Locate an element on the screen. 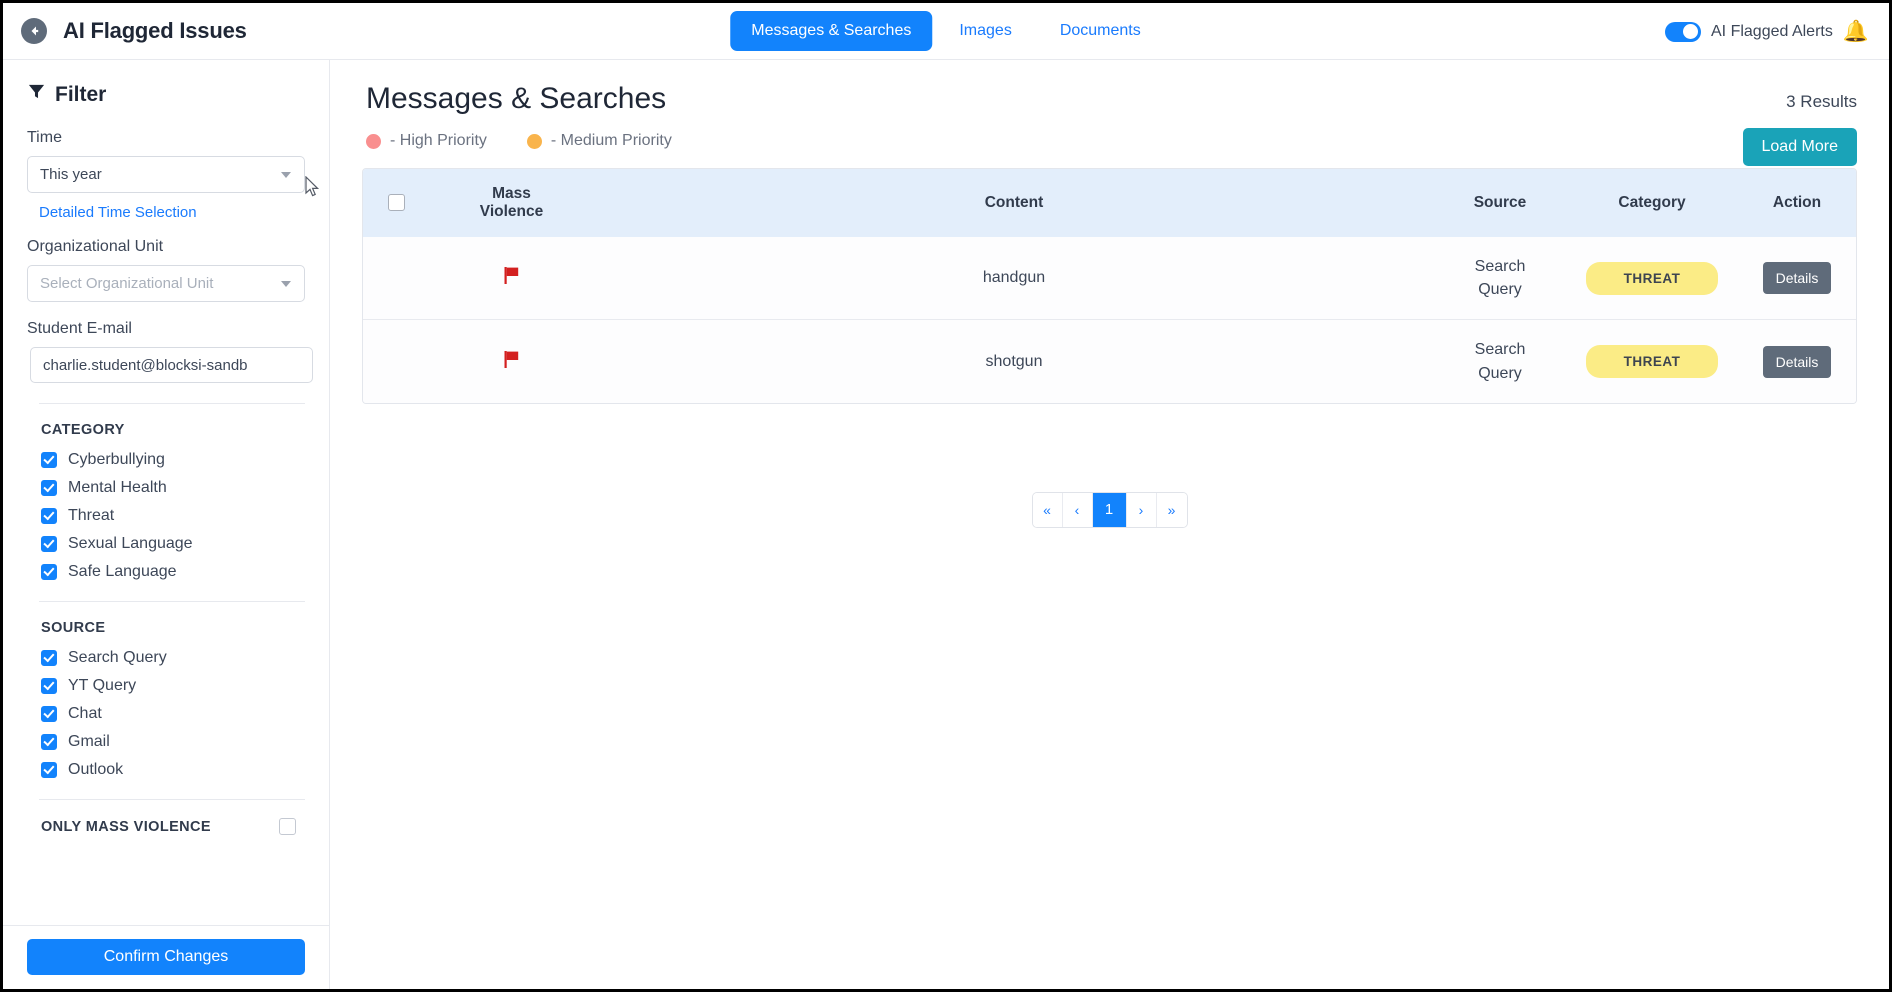 This screenshot has width=1892, height=992. only-mass-violence-checkbox is located at coordinates (287, 826).